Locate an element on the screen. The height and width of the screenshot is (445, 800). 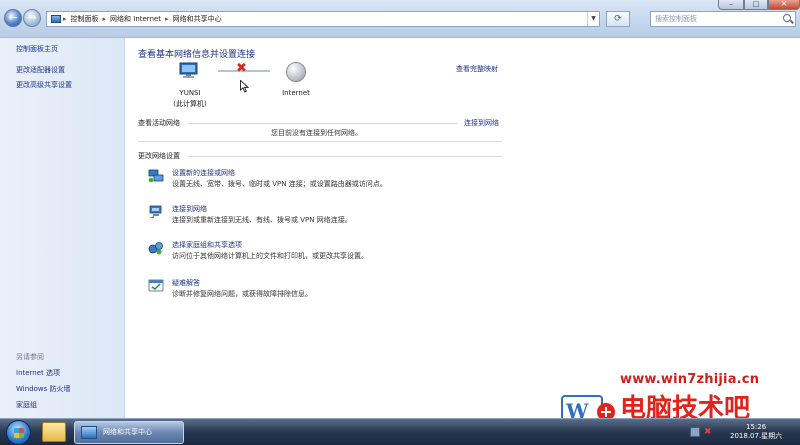
back-arrow-icon: ← is located at coordinates (13, 17).